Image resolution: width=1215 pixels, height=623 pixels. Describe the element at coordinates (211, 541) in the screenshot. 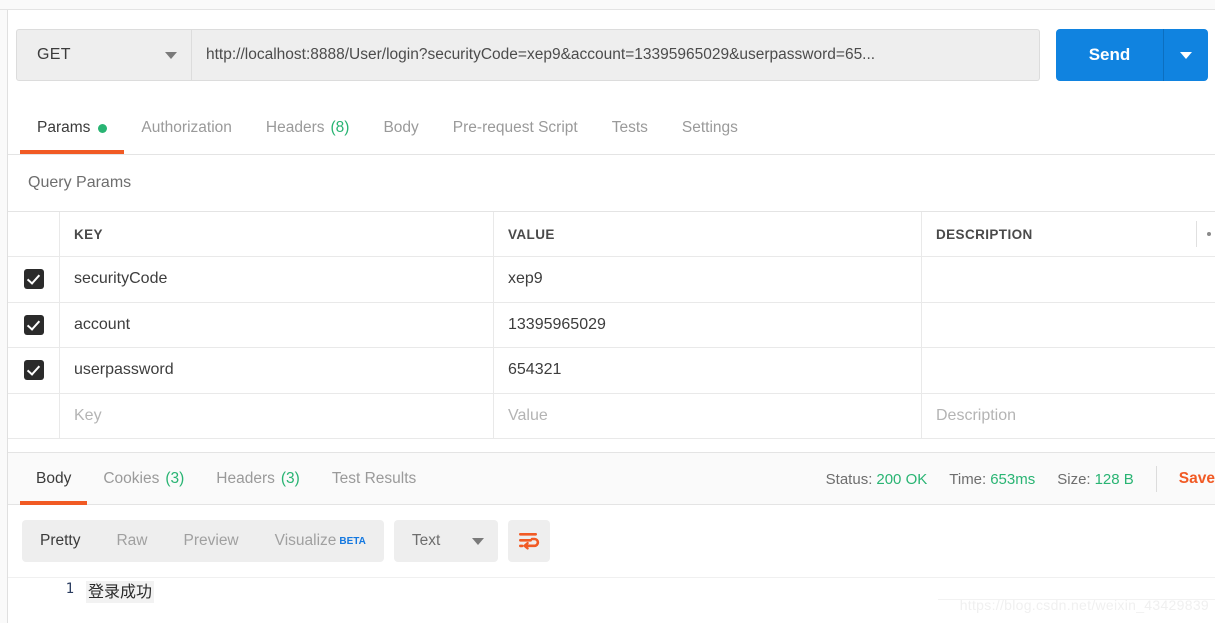

I see `view-mode-preview: Preview` at that location.